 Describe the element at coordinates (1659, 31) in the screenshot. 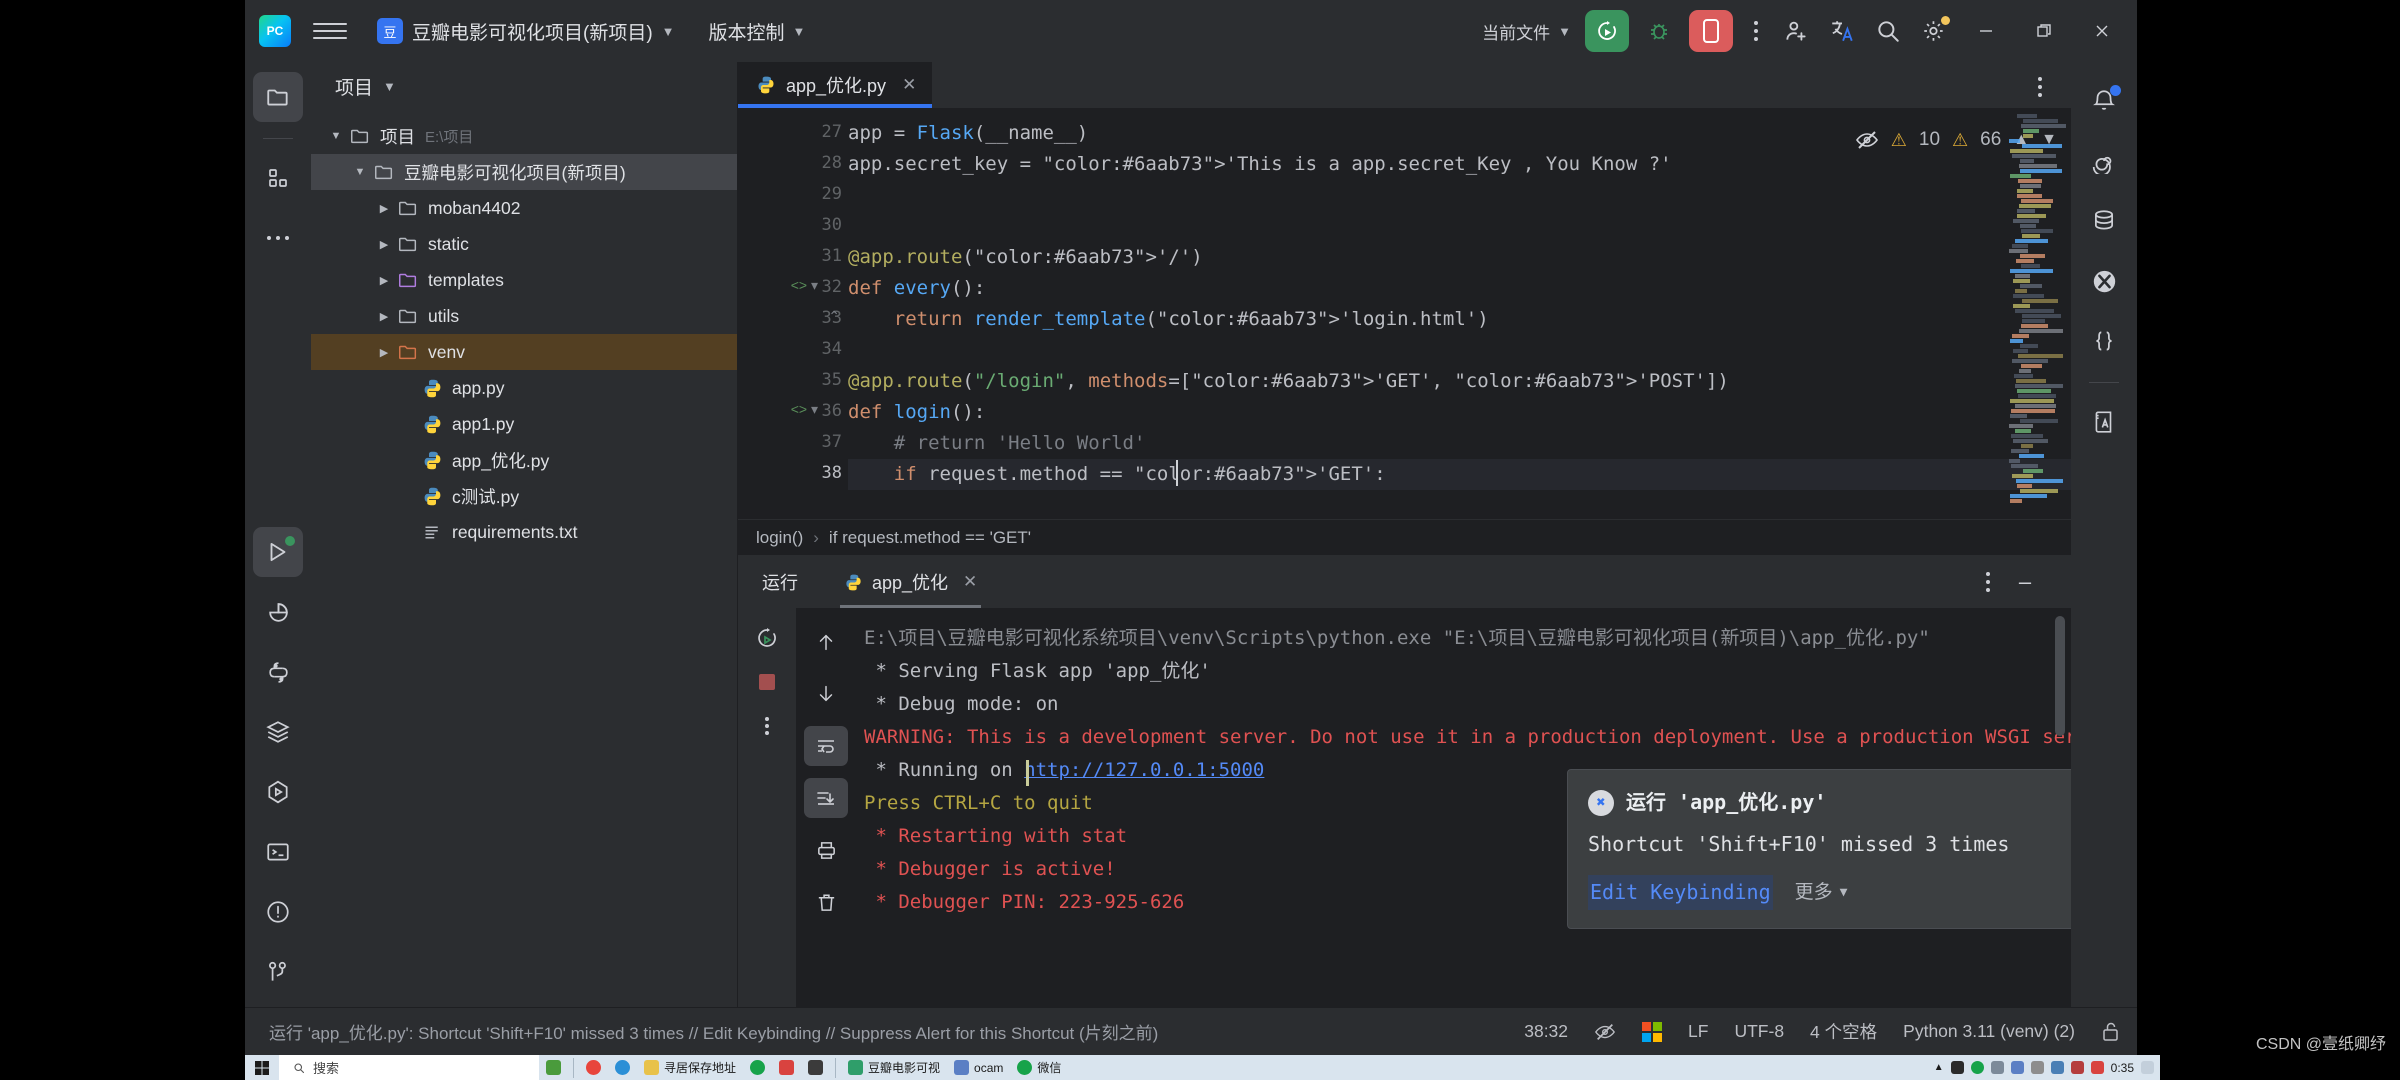

I see `debug-bug-icon` at that location.